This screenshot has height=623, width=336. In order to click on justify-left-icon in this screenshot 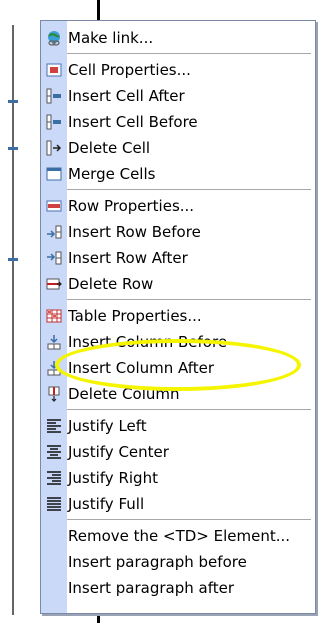, I will do `click(54, 426)`.